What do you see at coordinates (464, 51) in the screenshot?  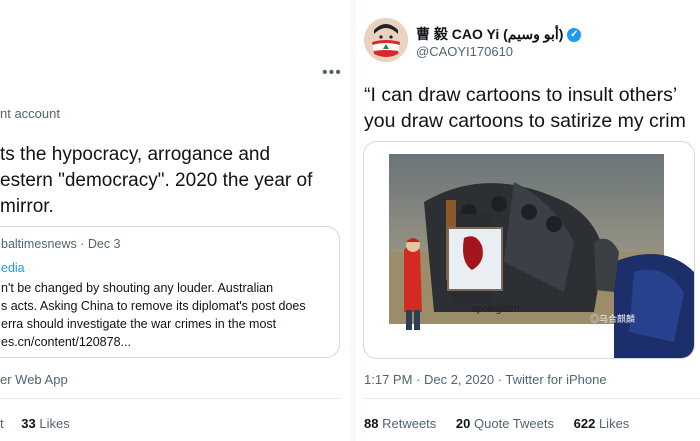 I see `handle: @CAOYI170610` at bounding box center [464, 51].